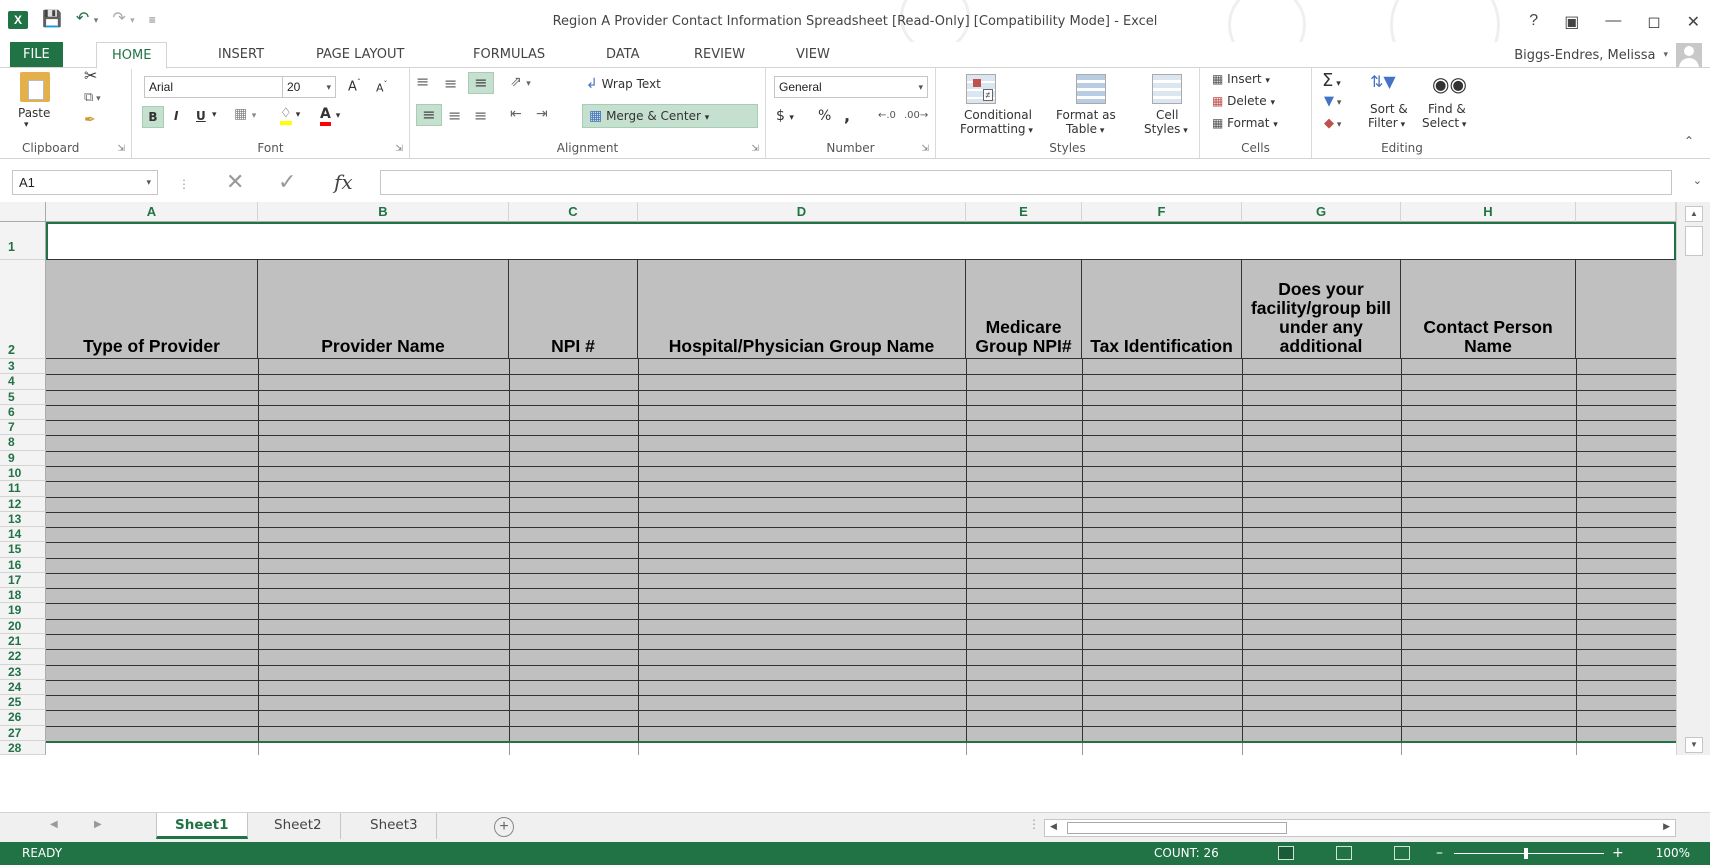 Image resolution: width=1710 pixels, height=865 pixels. What do you see at coordinates (23, 580) in the screenshot?
I see `row-header: 17` at bounding box center [23, 580].